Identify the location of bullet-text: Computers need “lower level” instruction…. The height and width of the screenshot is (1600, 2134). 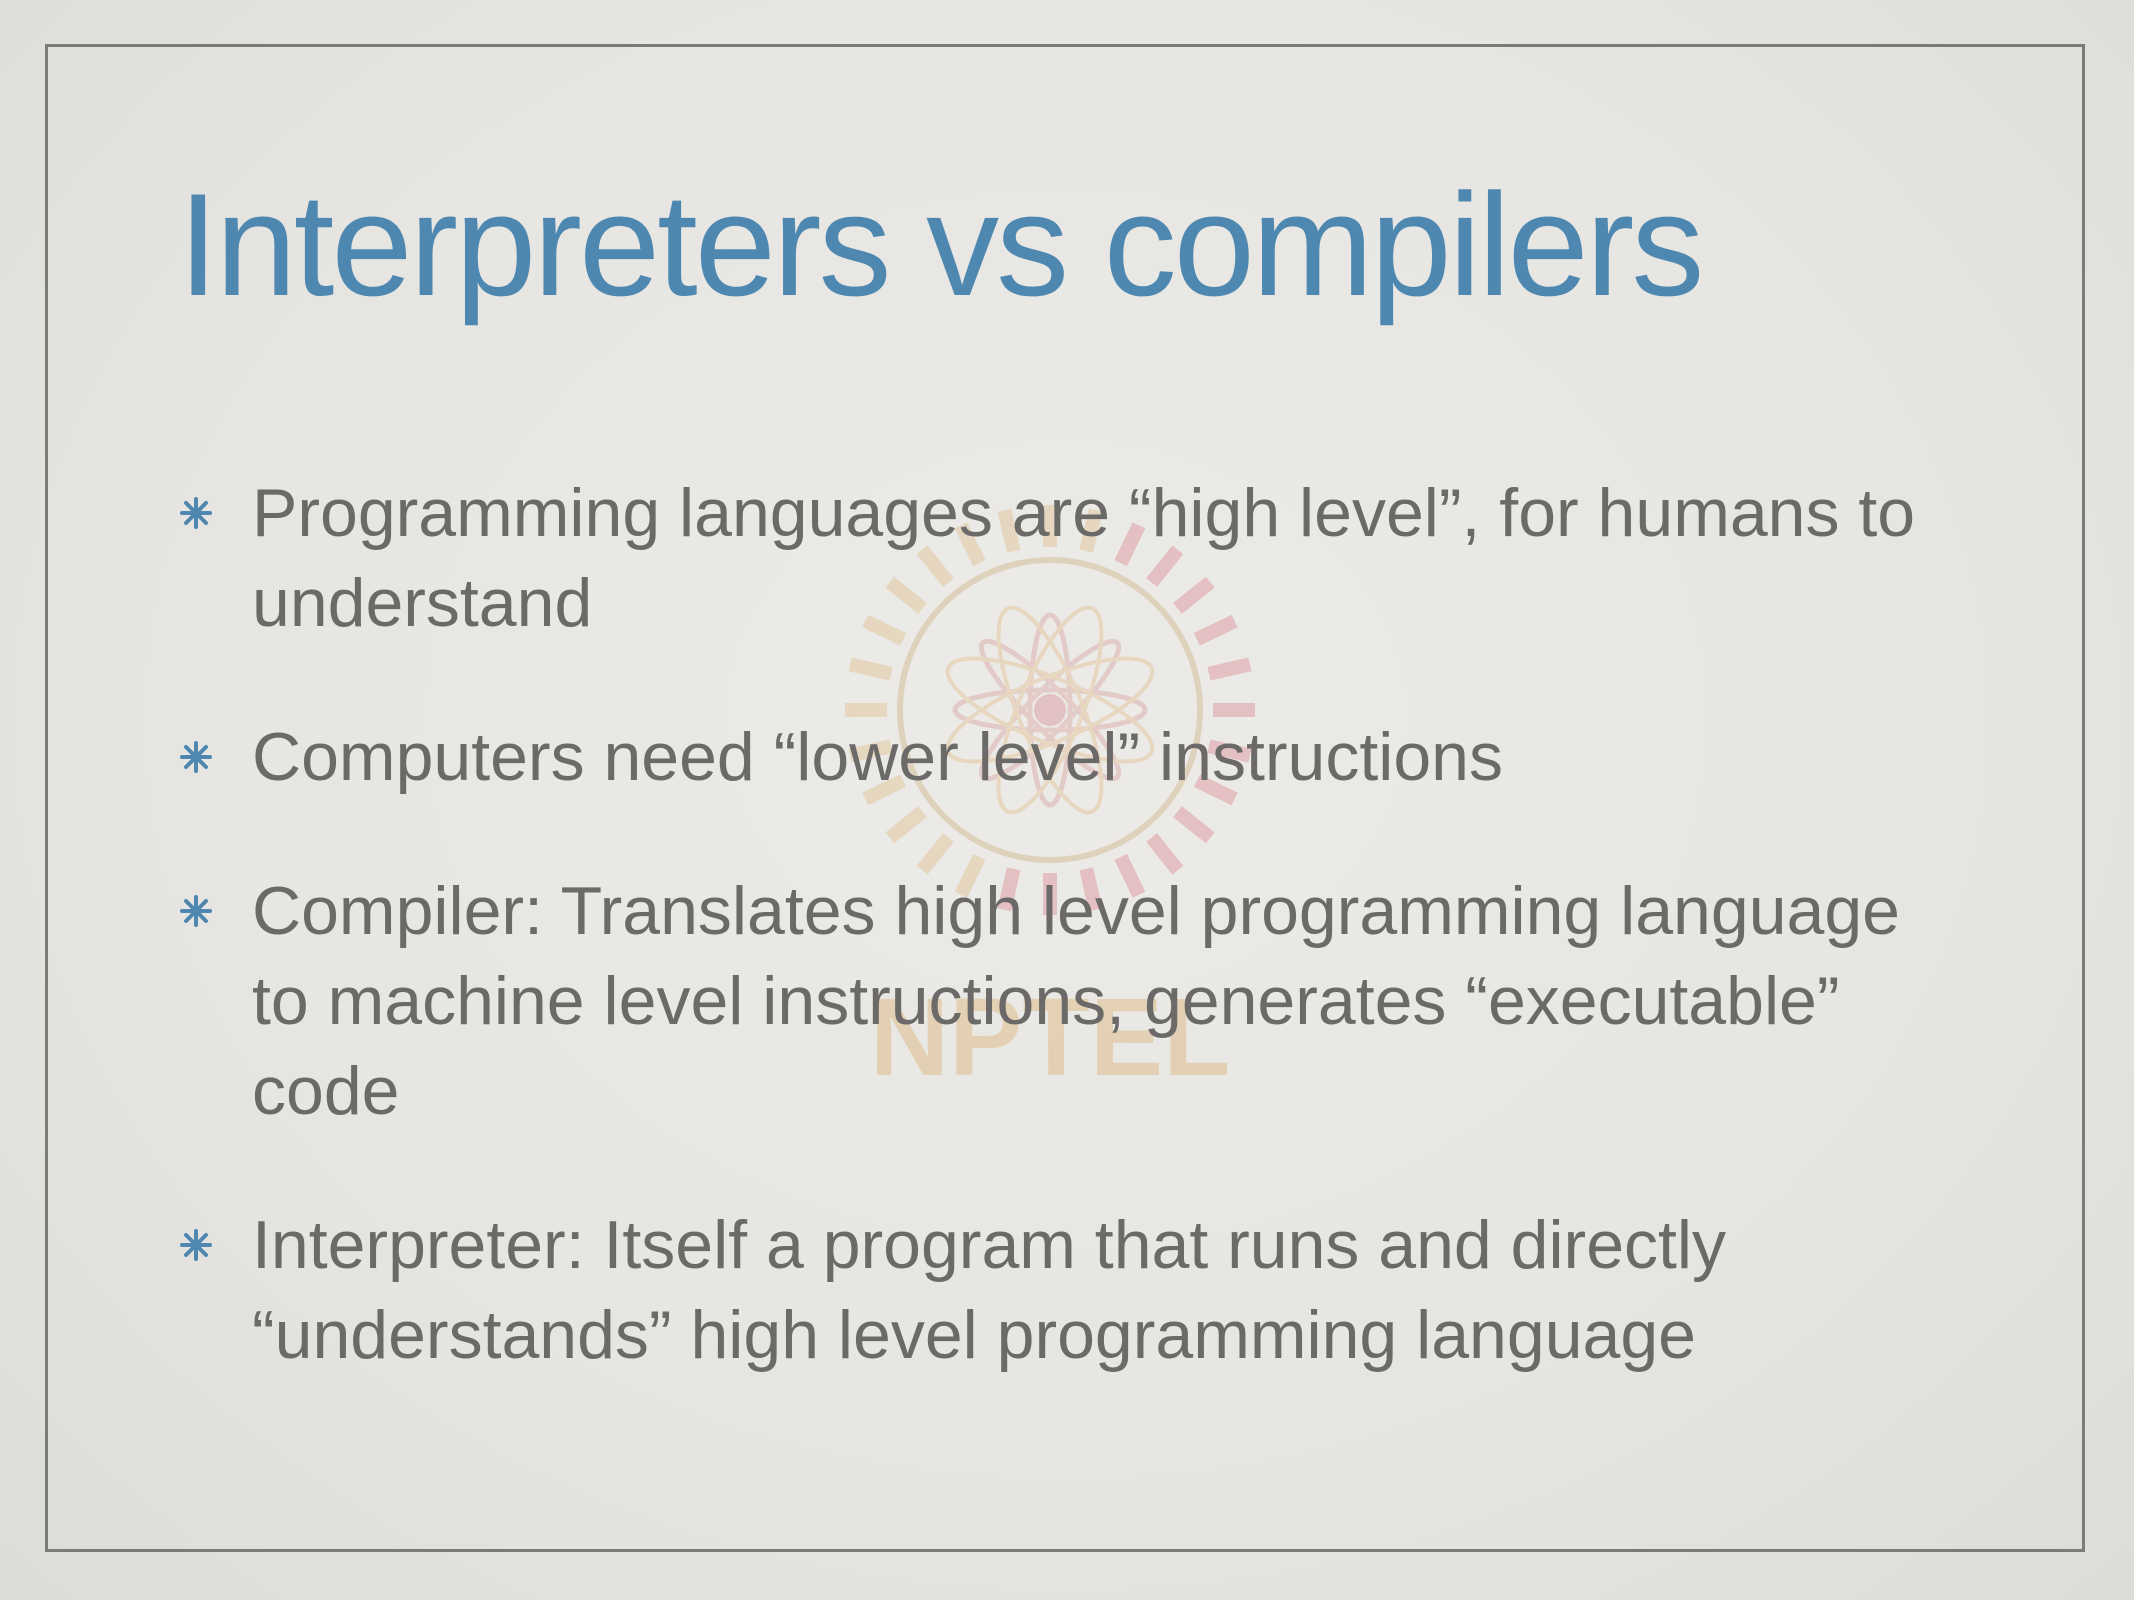
(877, 757).